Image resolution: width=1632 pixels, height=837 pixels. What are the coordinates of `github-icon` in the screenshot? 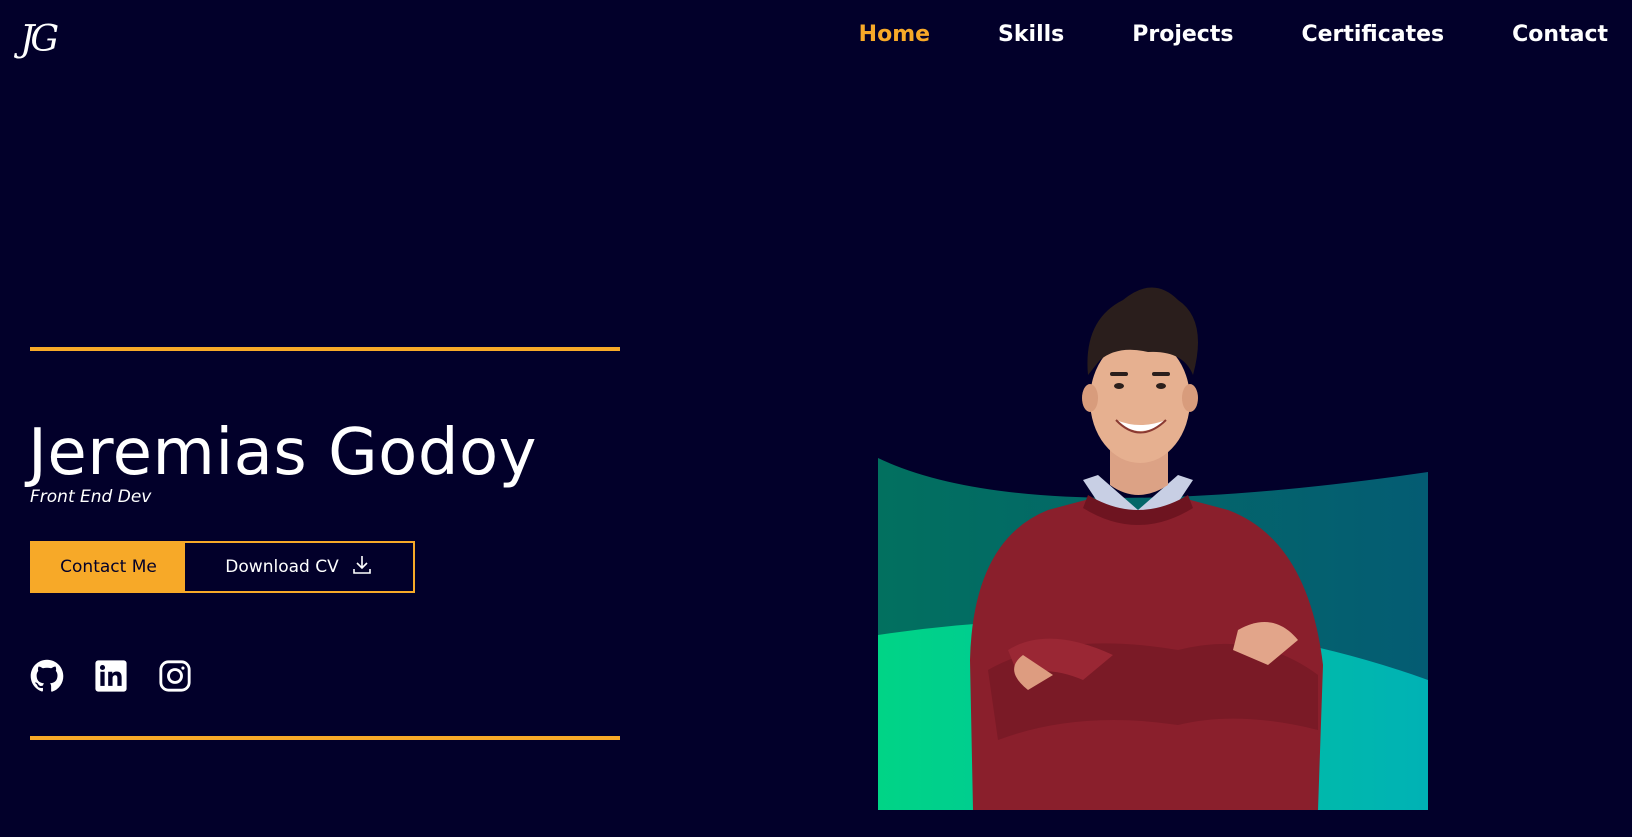 It's located at (47, 676).